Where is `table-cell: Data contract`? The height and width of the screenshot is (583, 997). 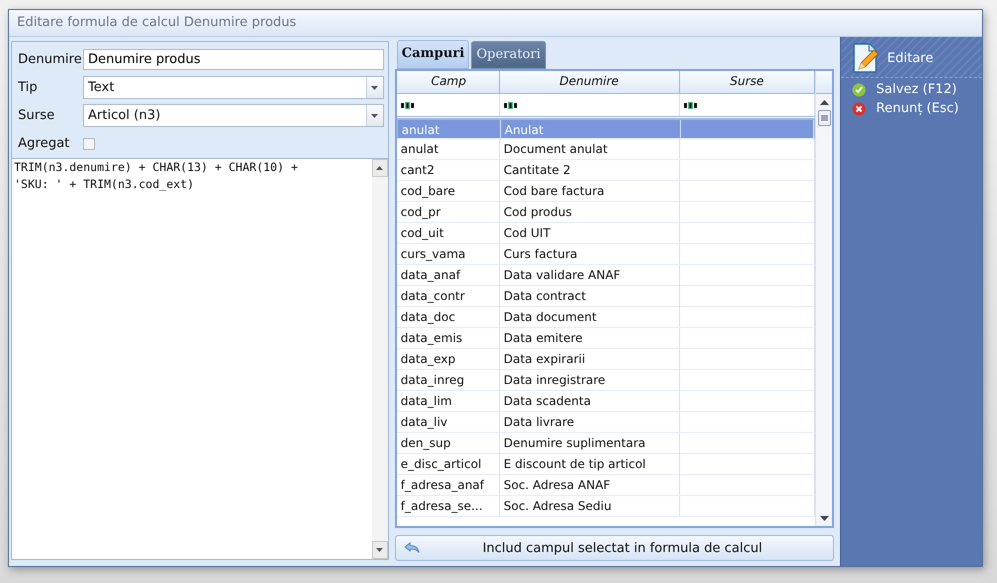 table-cell: Data contract is located at coordinates (590, 296).